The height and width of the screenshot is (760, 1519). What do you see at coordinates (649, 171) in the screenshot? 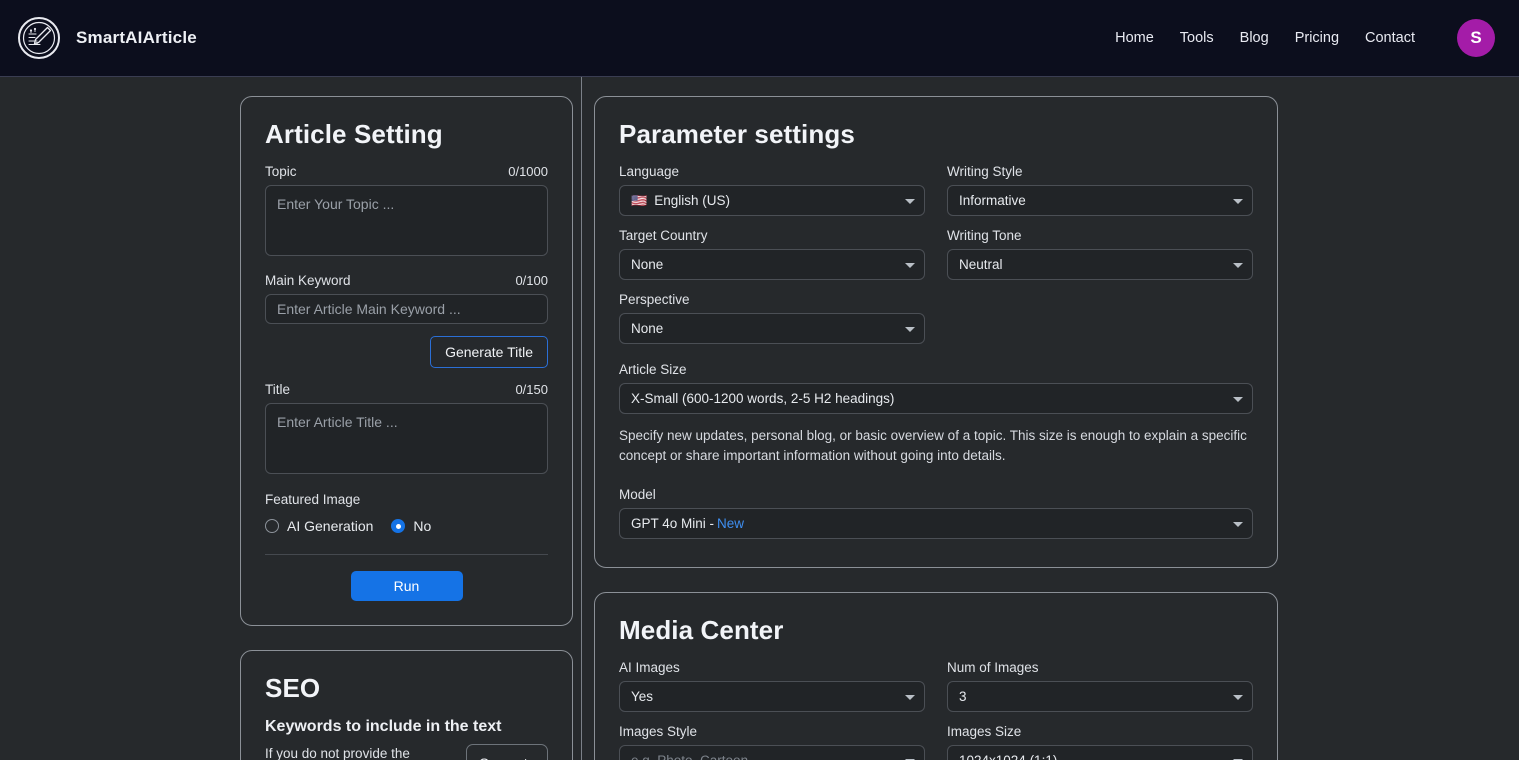
I see `language-label: Language` at bounding box center [649, 171].